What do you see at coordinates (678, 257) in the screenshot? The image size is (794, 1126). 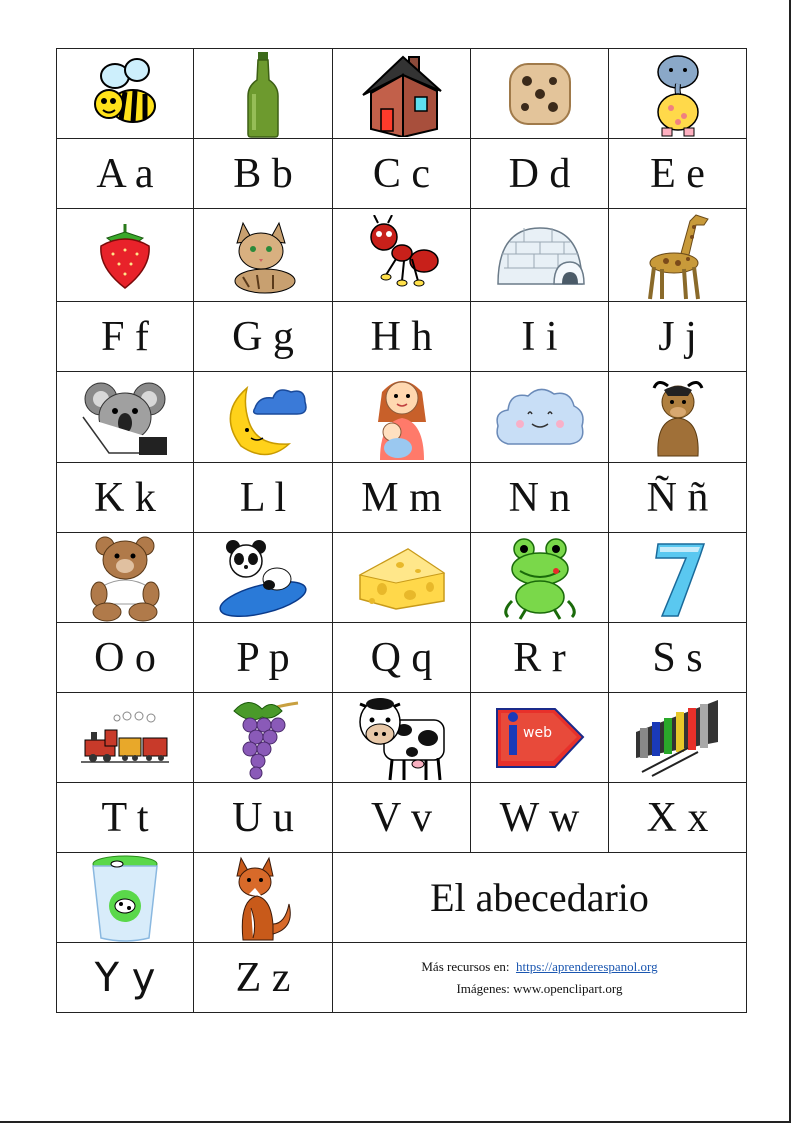 I see `giraffe-icon` at bounding box center [678, 257].